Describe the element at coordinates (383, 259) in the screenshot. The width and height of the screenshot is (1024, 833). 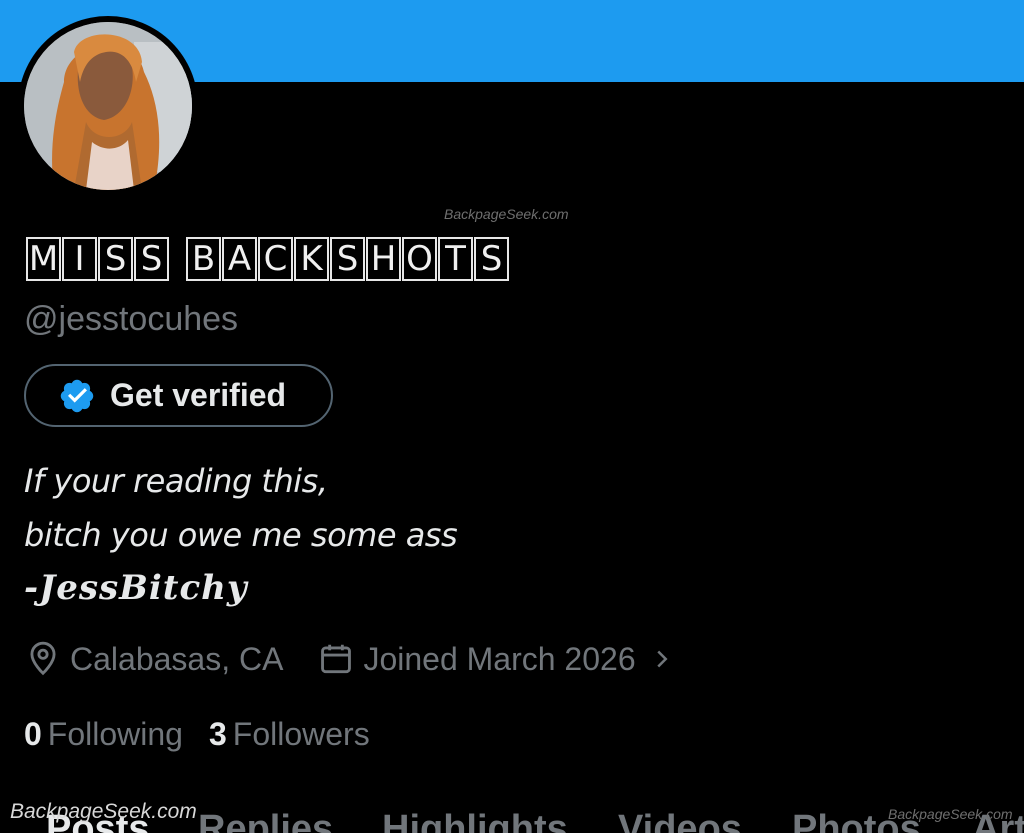
I see `display-name-letter: H` at that location.